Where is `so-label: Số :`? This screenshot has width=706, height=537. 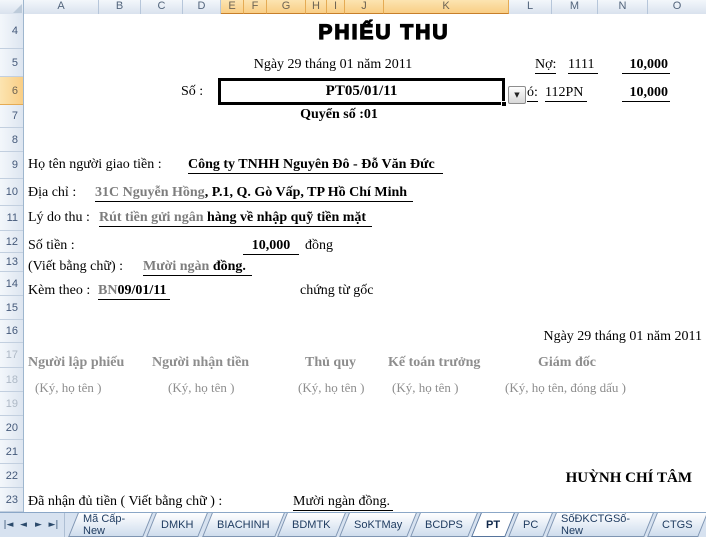
so-label: Số : is located at coordinates (192, 91).